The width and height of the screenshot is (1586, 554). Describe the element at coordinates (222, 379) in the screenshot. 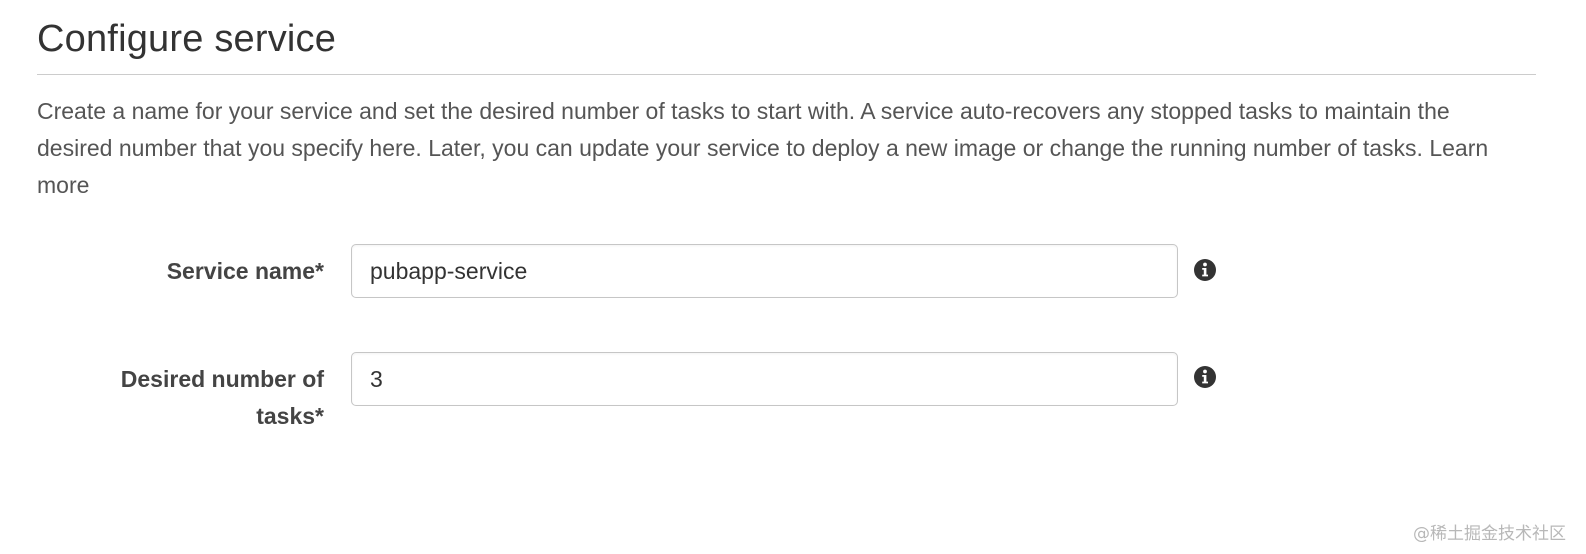

I see `desired-tasks-label-line1: Desired number of` at that location.